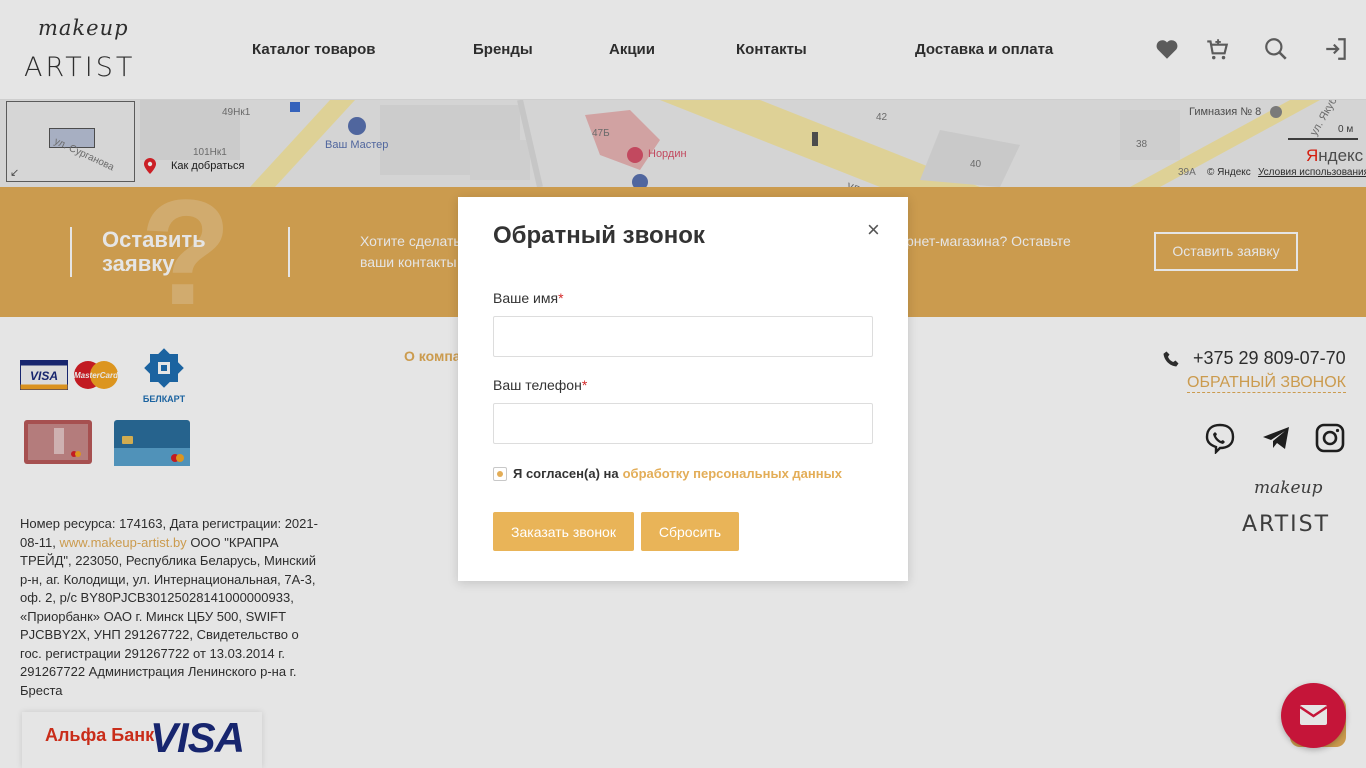  Describe the element at coordinates (599, 235) in the screenshot. I see `modal-title: Обратный звонок` at that location.